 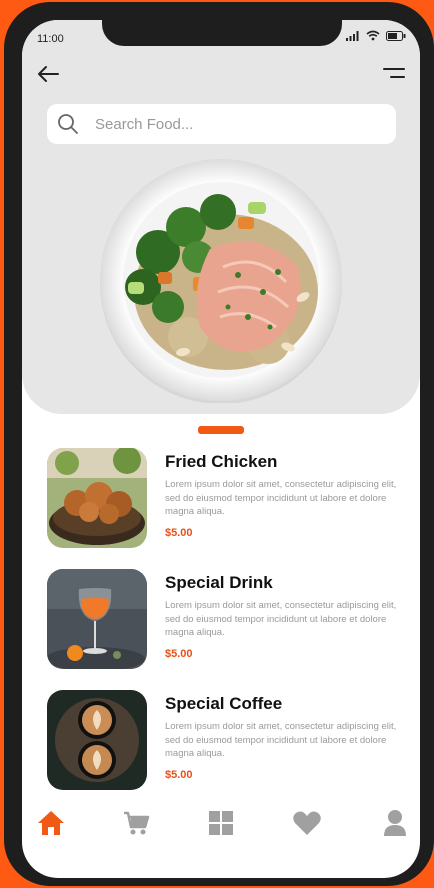 I want to click on special-drink-image, so click(x=97, y=619).